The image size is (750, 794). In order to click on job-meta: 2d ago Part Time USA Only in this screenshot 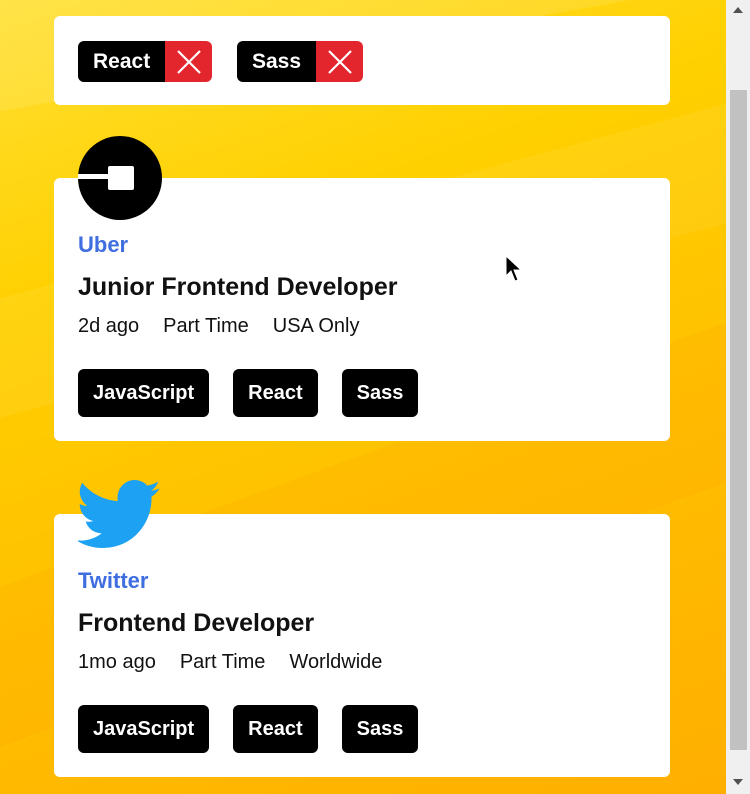, I will do `click(218, 326)`.